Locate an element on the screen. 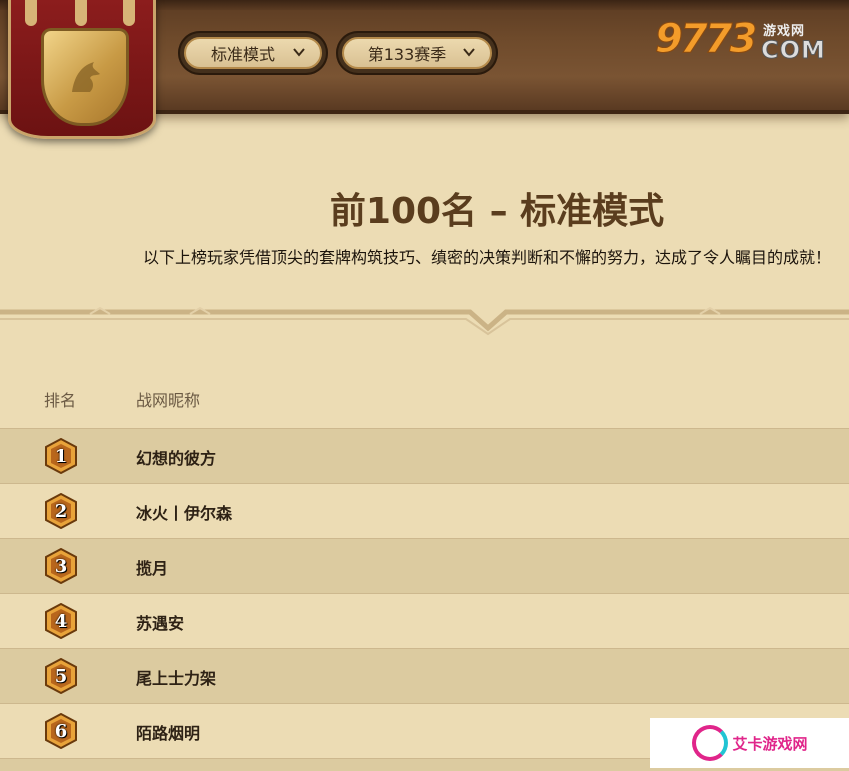  ornament-divider is located at coordinates (424, 321).